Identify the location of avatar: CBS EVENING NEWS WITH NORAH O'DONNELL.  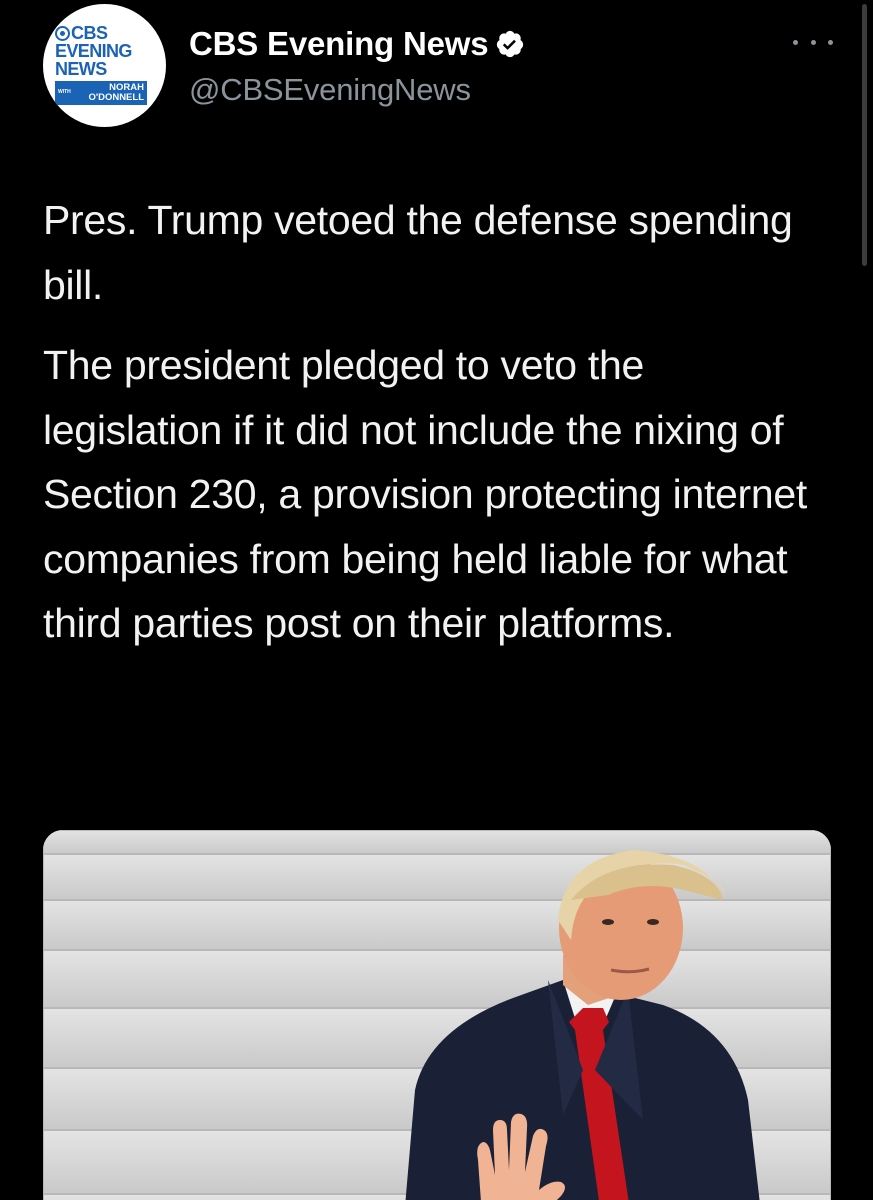
(104, 65).